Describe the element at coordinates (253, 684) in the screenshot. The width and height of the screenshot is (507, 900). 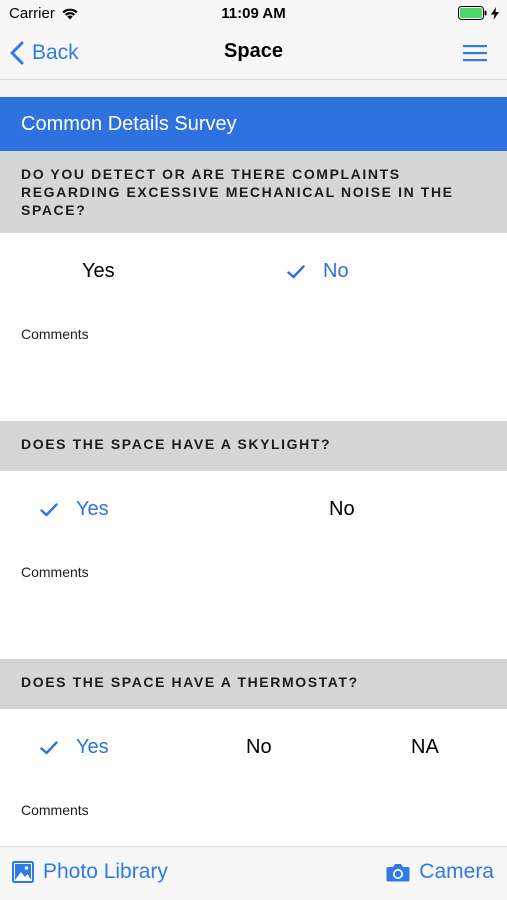
I see `question-3-text: DOES THE SPACE HAVE A THERMOSTAT?` at that location.